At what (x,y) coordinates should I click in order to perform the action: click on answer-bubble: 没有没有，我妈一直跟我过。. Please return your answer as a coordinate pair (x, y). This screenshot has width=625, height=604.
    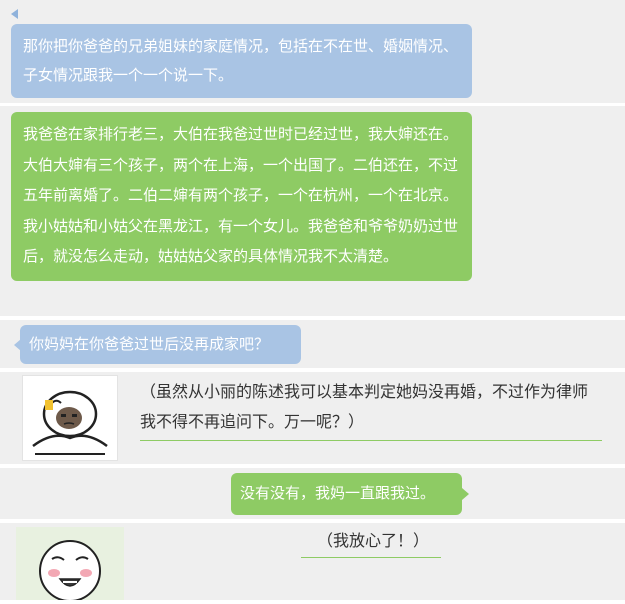
    Looking at the image, I should click on (350, 494).